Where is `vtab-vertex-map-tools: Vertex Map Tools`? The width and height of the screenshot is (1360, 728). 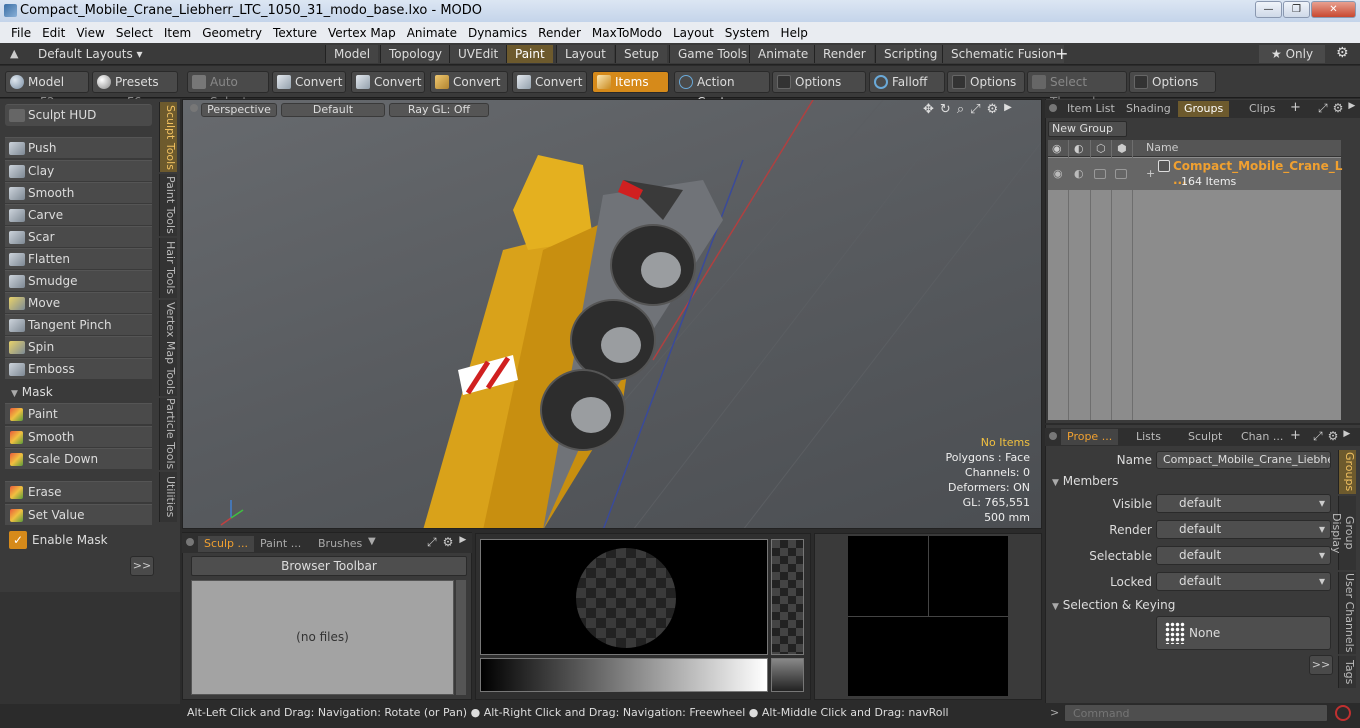 vtab-vertex-map-tools: Vertex Map Tools is located at coordinates (168, 348).